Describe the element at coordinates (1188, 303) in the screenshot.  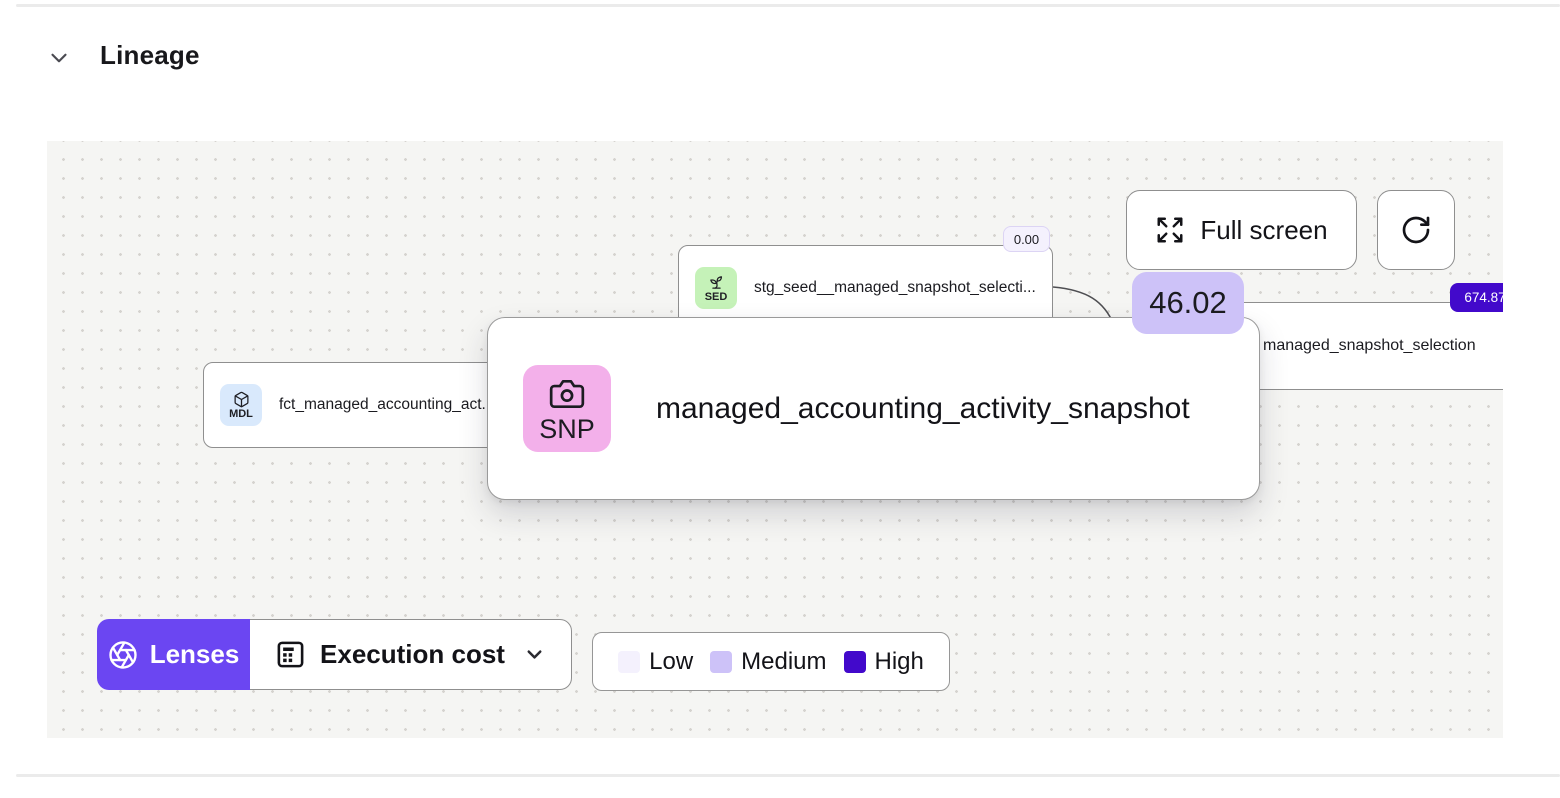
I see `cost-badge-snapshot: 46.02` at that location.